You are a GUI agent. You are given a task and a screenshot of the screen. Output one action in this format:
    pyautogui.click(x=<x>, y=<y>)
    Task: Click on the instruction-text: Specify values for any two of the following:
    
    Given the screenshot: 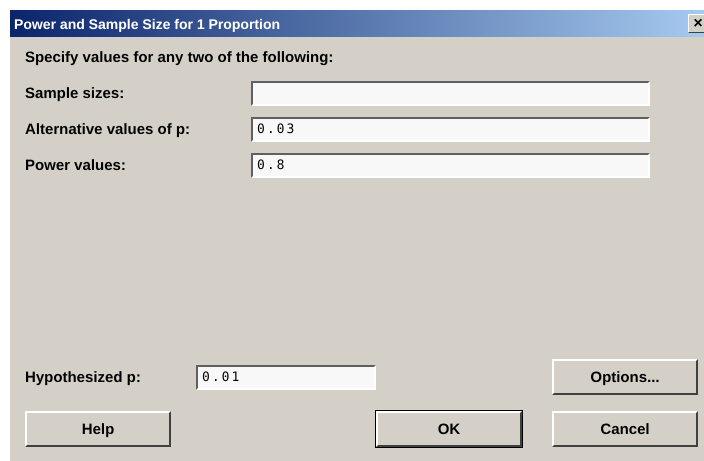 What is the action you would take?
    pyautogui.click(x=179, y=58)
    